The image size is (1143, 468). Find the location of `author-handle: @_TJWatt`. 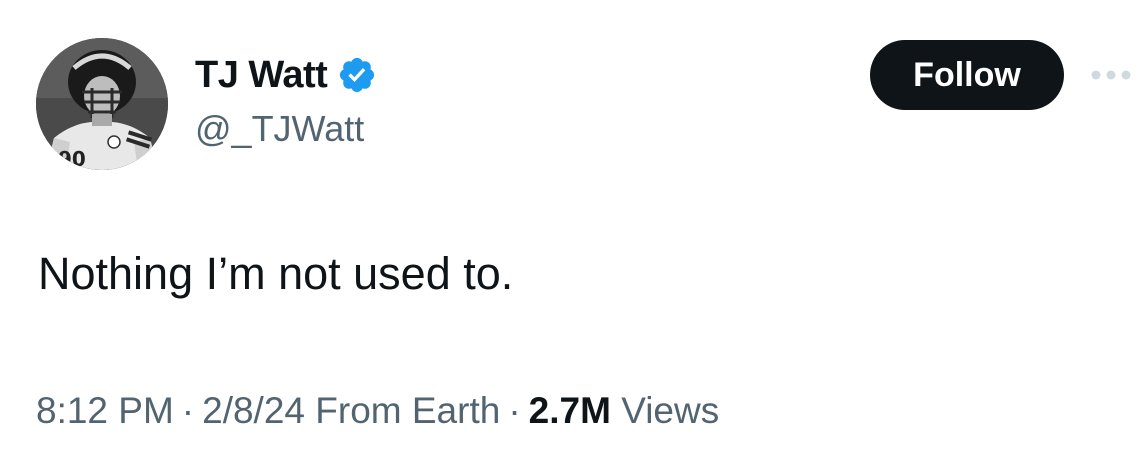

author-handle: @_TJWatt is located at coordinates (279, 129).